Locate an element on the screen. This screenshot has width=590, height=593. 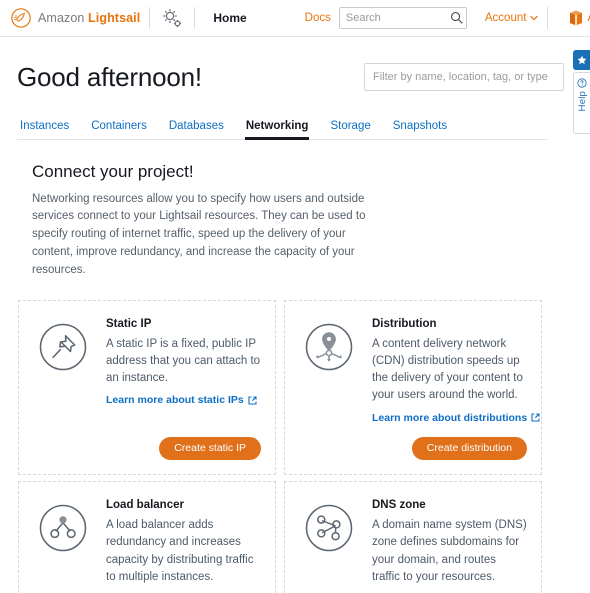
create-distribution-button: Create distribution is located at coordinates (469, 448).